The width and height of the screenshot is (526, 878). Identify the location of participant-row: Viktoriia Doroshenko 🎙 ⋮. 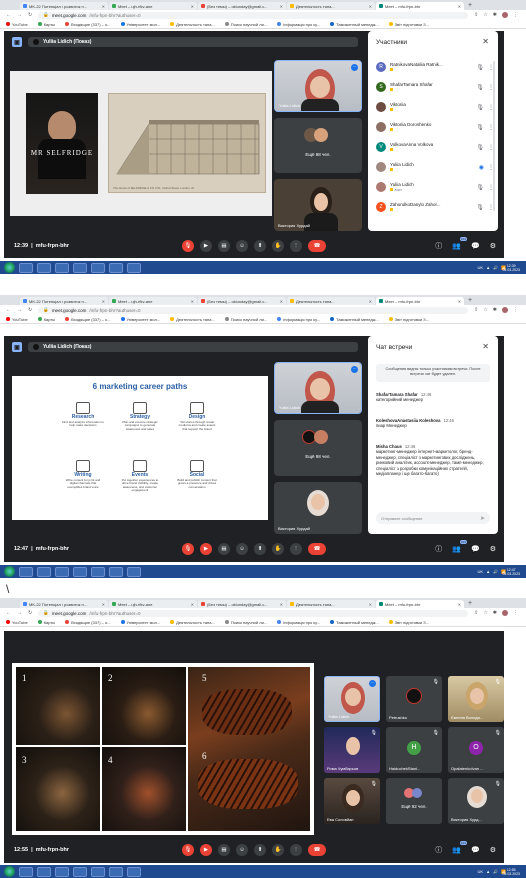
(435, 127).